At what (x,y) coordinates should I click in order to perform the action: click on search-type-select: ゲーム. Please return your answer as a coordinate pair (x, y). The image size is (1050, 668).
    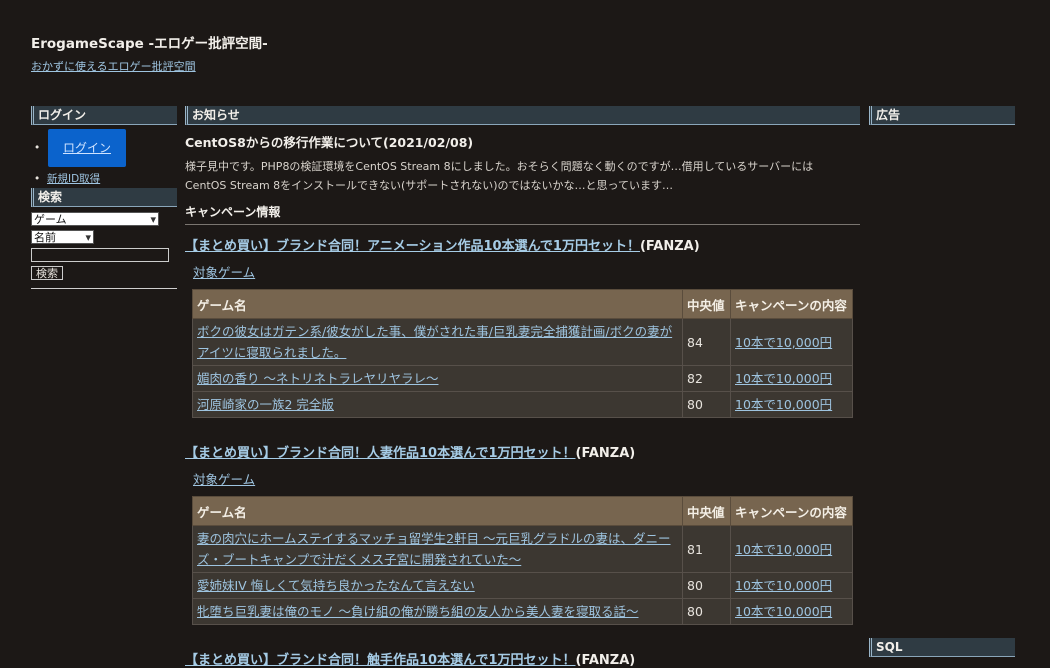
    Looking at the image, I should click on (95, 219).